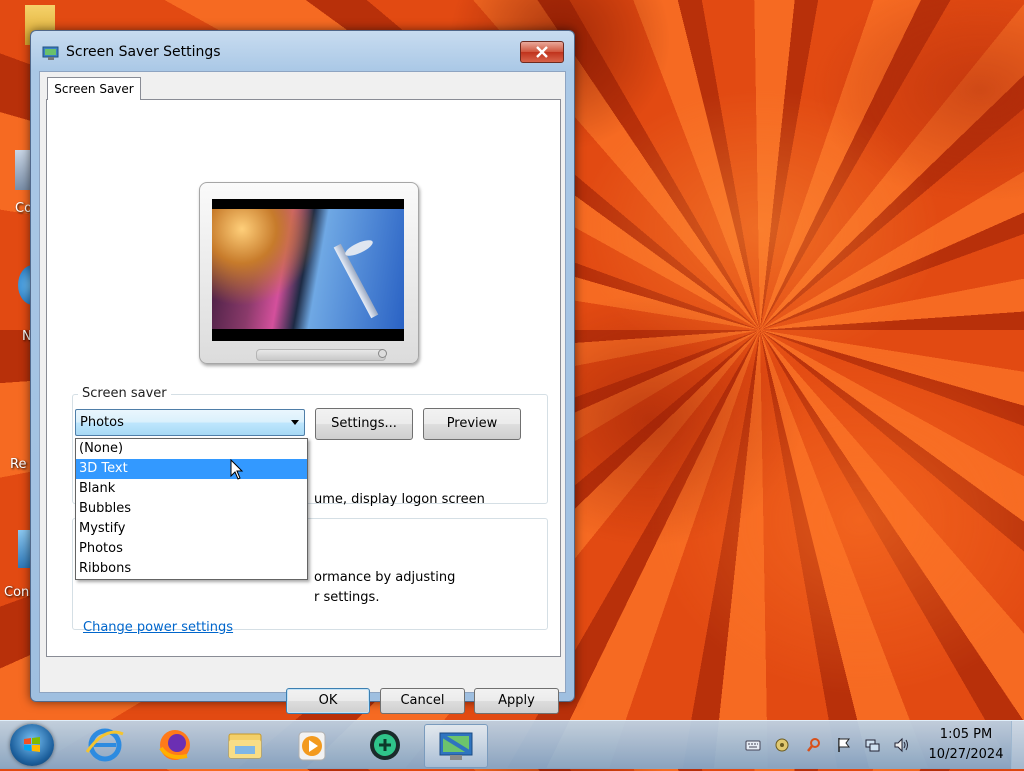 This screenshot has height=771, width=1024. I want to click on screen-saver-select: Photos, so click(190, 422).